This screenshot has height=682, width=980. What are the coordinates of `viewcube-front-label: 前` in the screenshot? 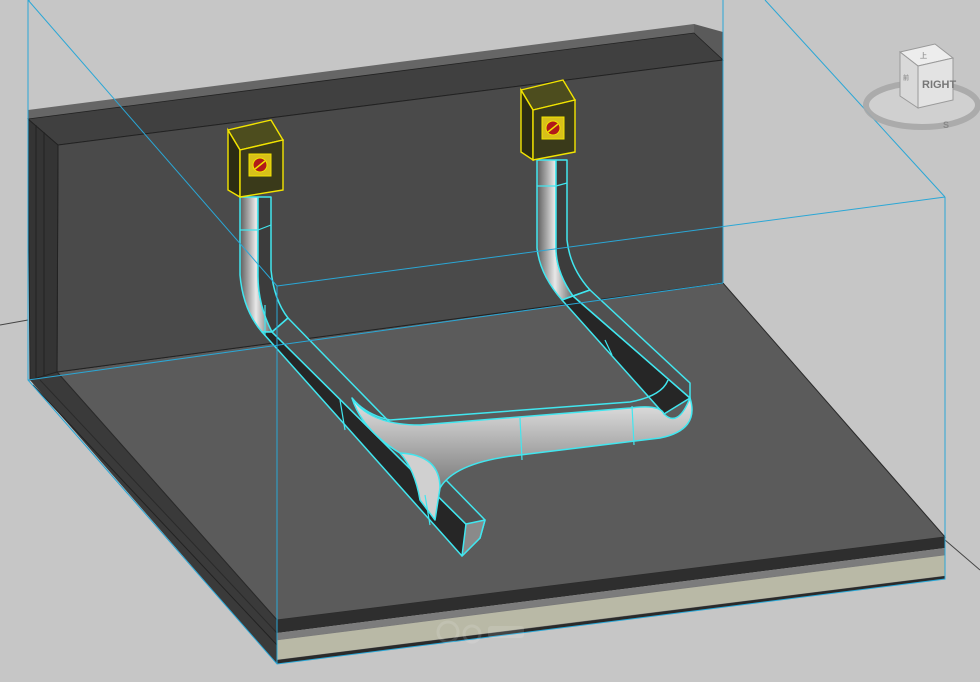 It's located at (906, 78).